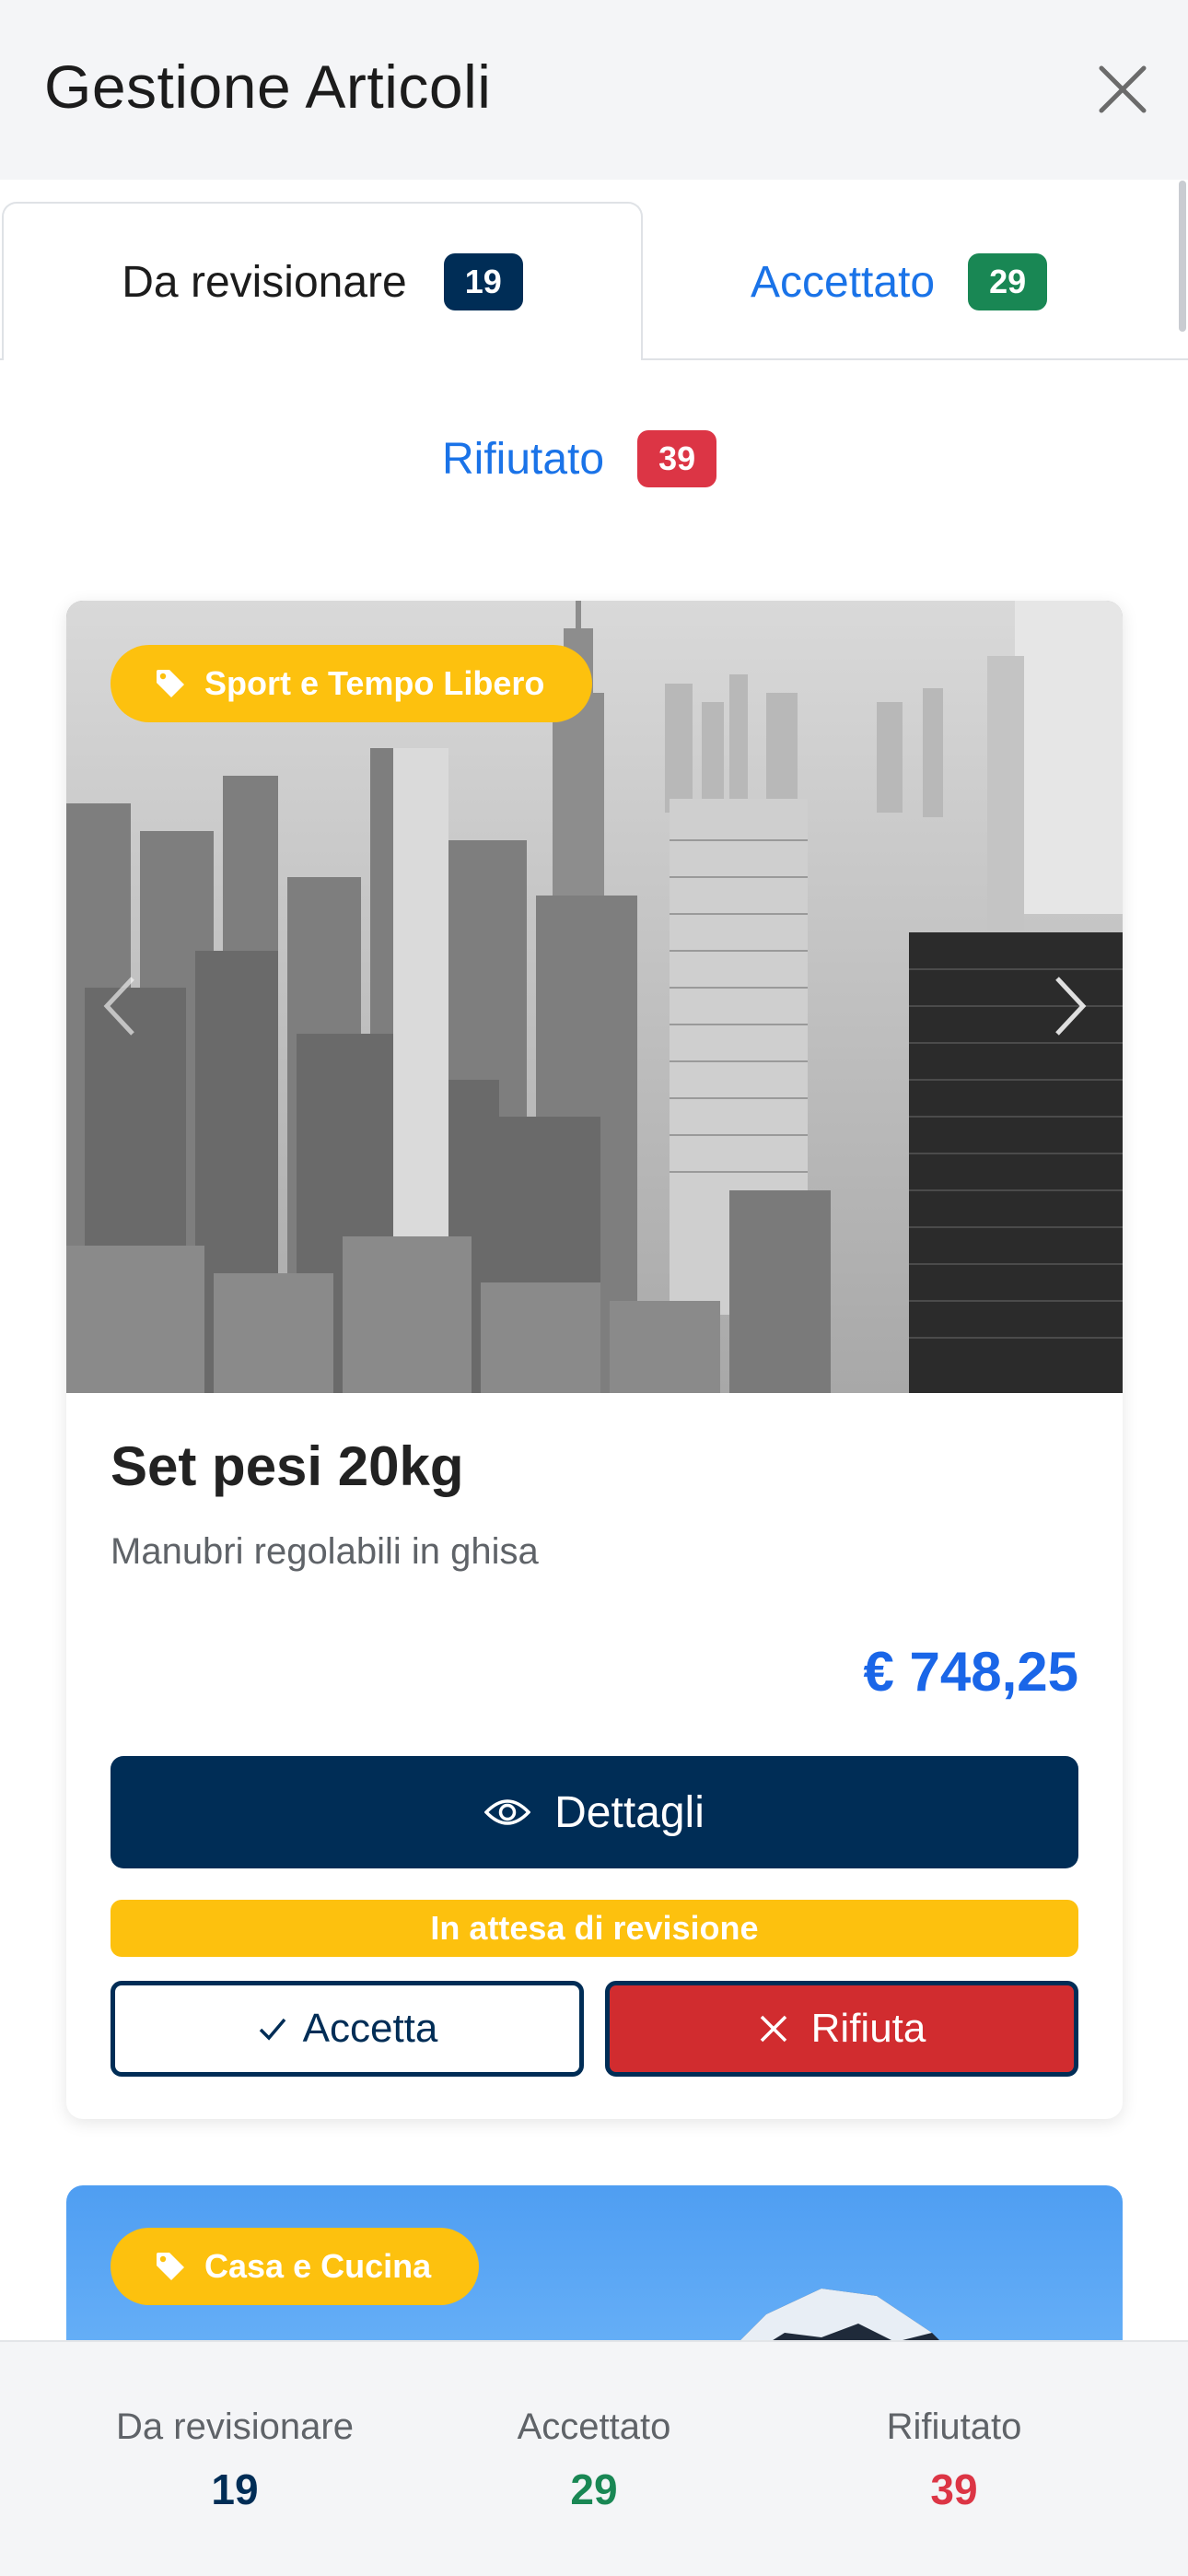  I want to click on carousel-prev-button, so click(121, 1006).